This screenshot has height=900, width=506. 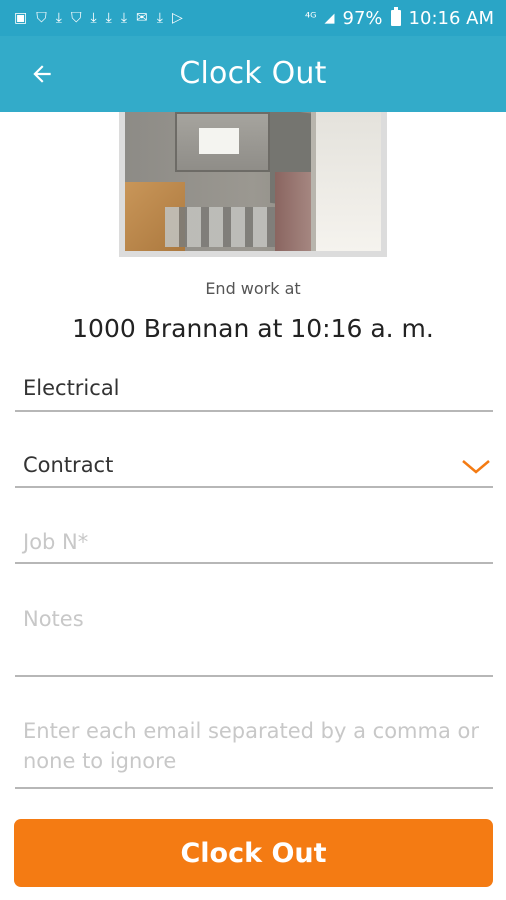 What do you see at coordinates (53, 619) in the screenshot?
I see `notes-placeholder: Notes` at bounding box center [53, 619].